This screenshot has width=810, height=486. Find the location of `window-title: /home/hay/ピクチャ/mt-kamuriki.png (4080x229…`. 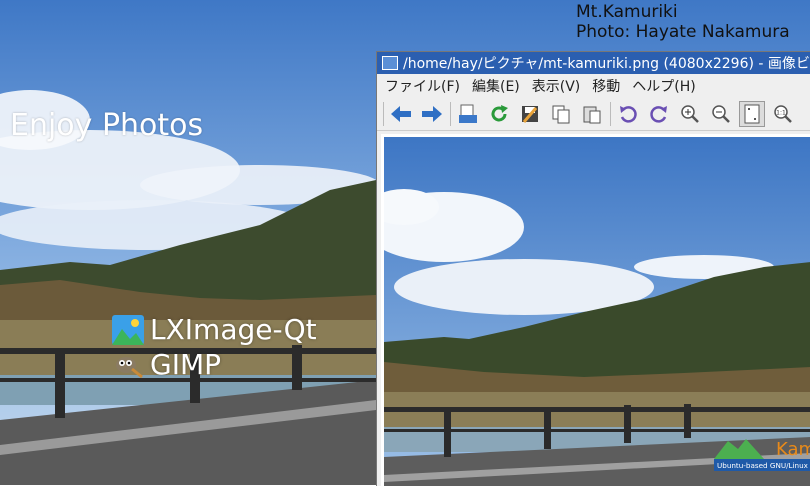

window-title: /home/hay/ピクチャ/mt-kamuriki.png (4080x229… is located at coordinates (606, 64).